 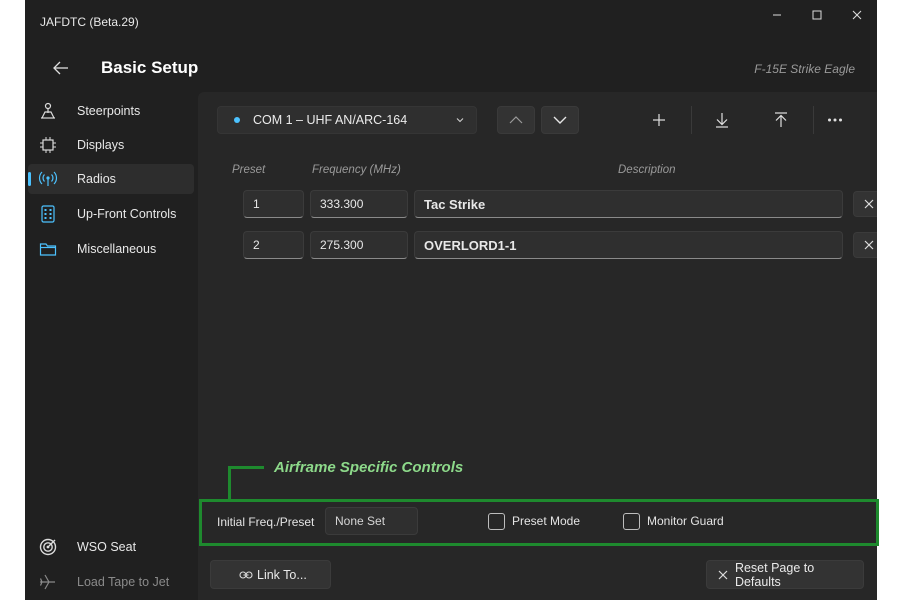 What do you see at coordinates (48, 547) in the screenshot?
I see `target-icon` at bounding box center [48, 547].